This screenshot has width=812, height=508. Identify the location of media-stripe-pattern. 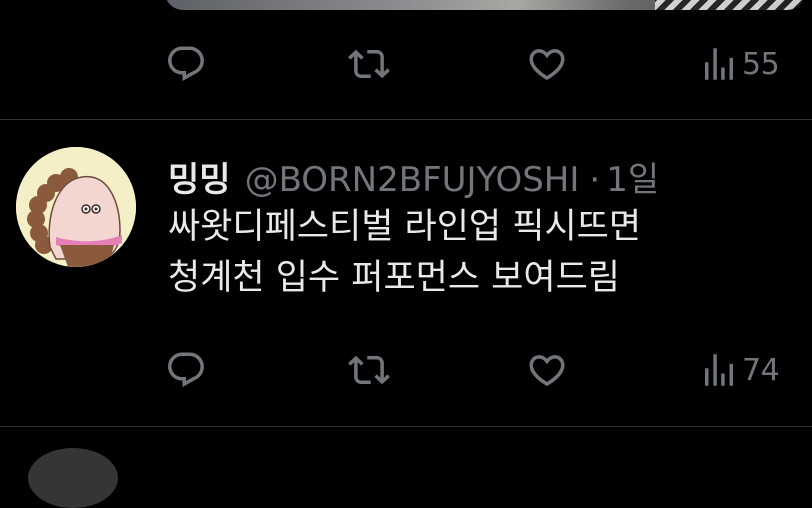
(730, 5).